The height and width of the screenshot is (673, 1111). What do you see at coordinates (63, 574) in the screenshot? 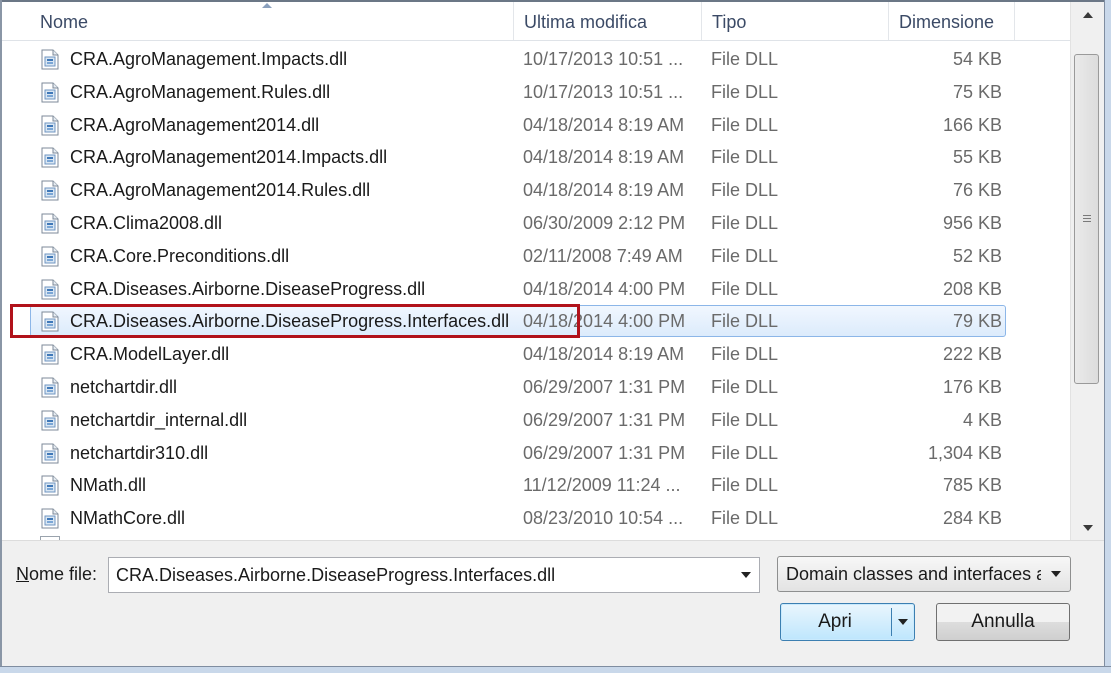
I see `file-name-label-text: ome file:` at bounding box center [63, 574].